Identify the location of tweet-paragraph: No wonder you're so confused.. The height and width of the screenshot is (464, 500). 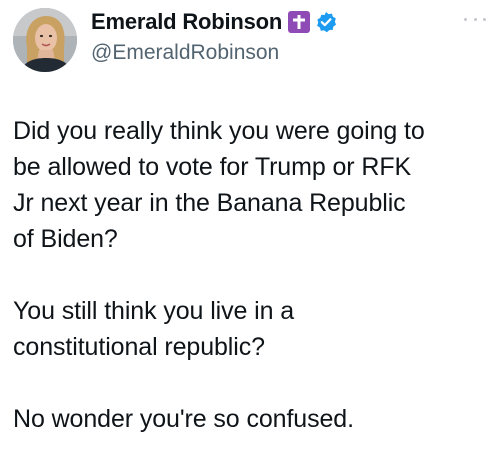
(183, 419).